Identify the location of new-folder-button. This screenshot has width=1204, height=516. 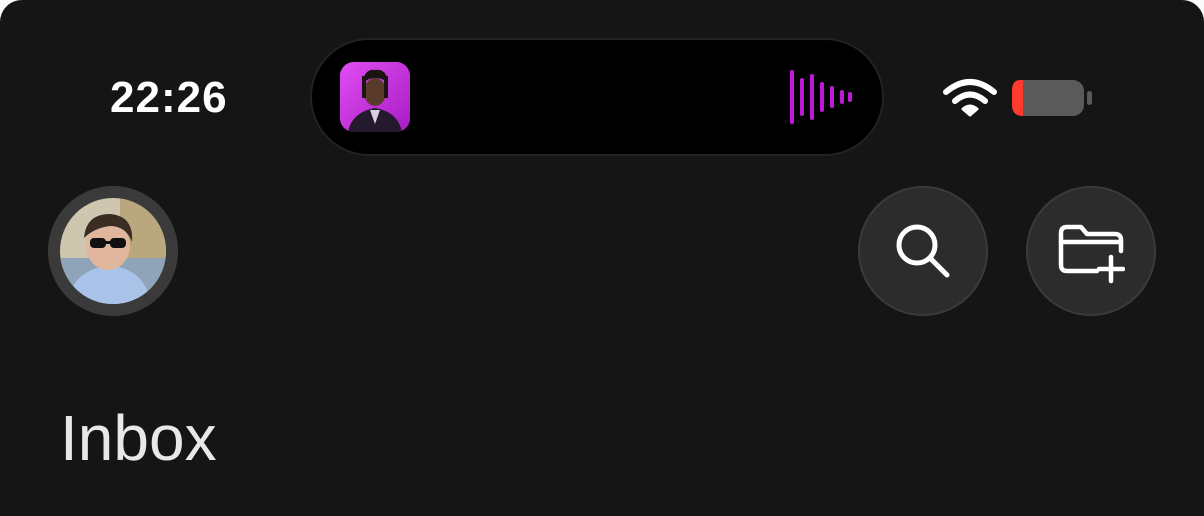
(1091, 251).